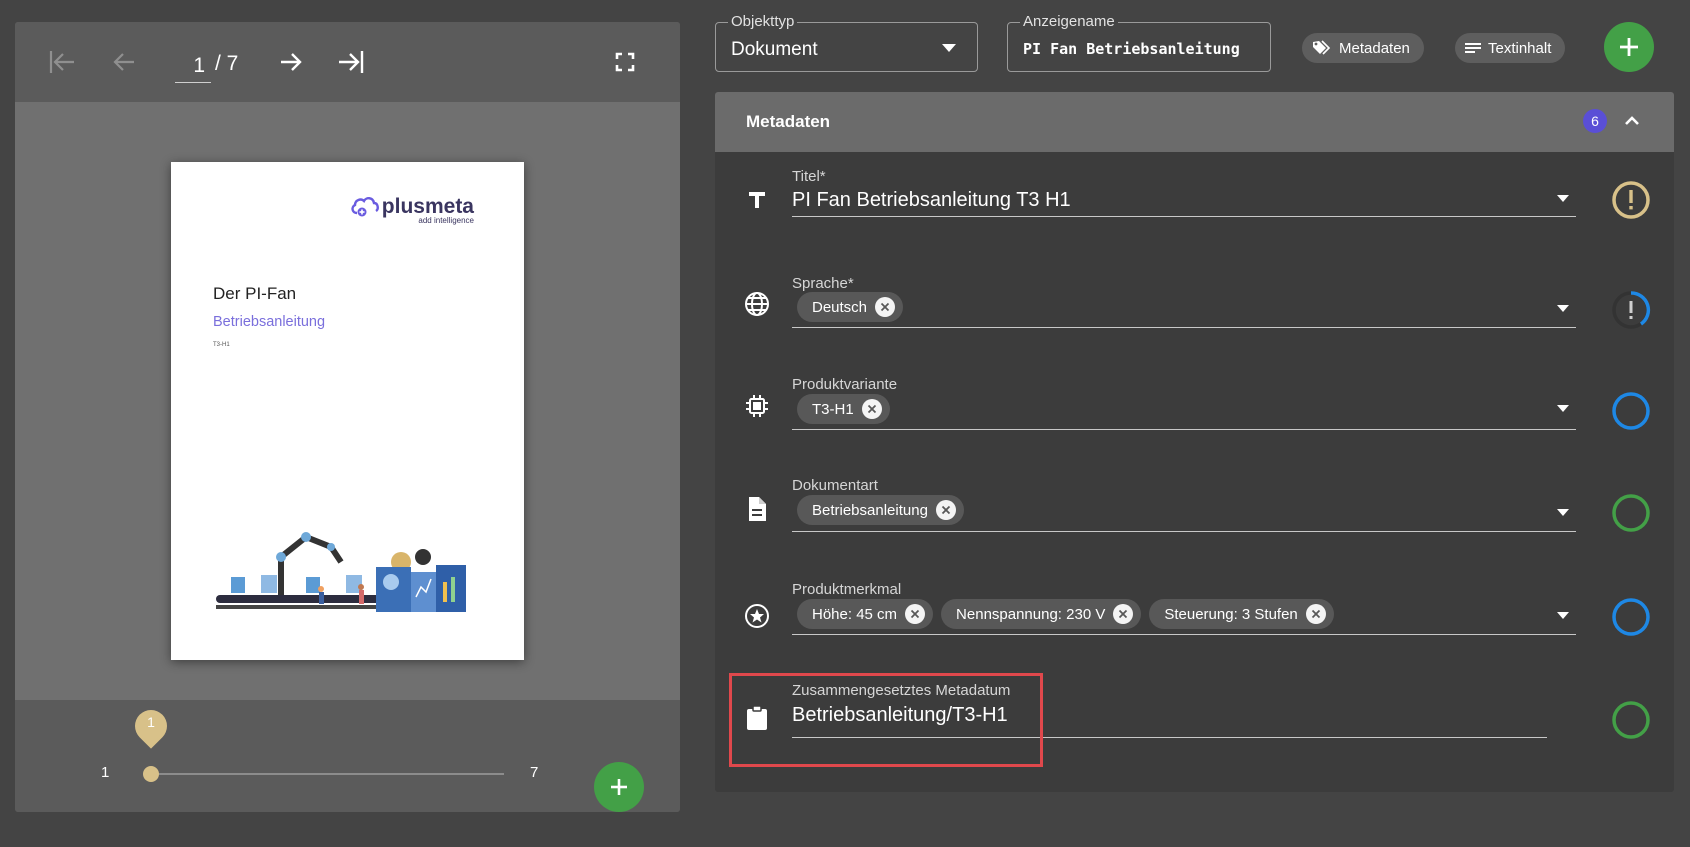 The width and height of the screenshot is (1690, 847). I want to click on add-page-button, so click(619, 787).